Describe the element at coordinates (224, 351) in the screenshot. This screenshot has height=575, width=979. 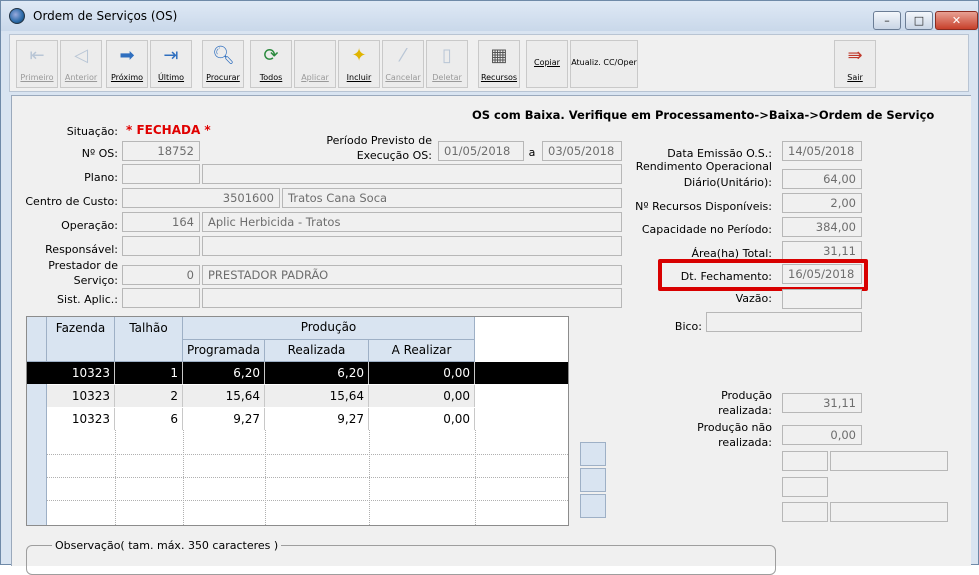
I see `header-programada: Programada` at that location.